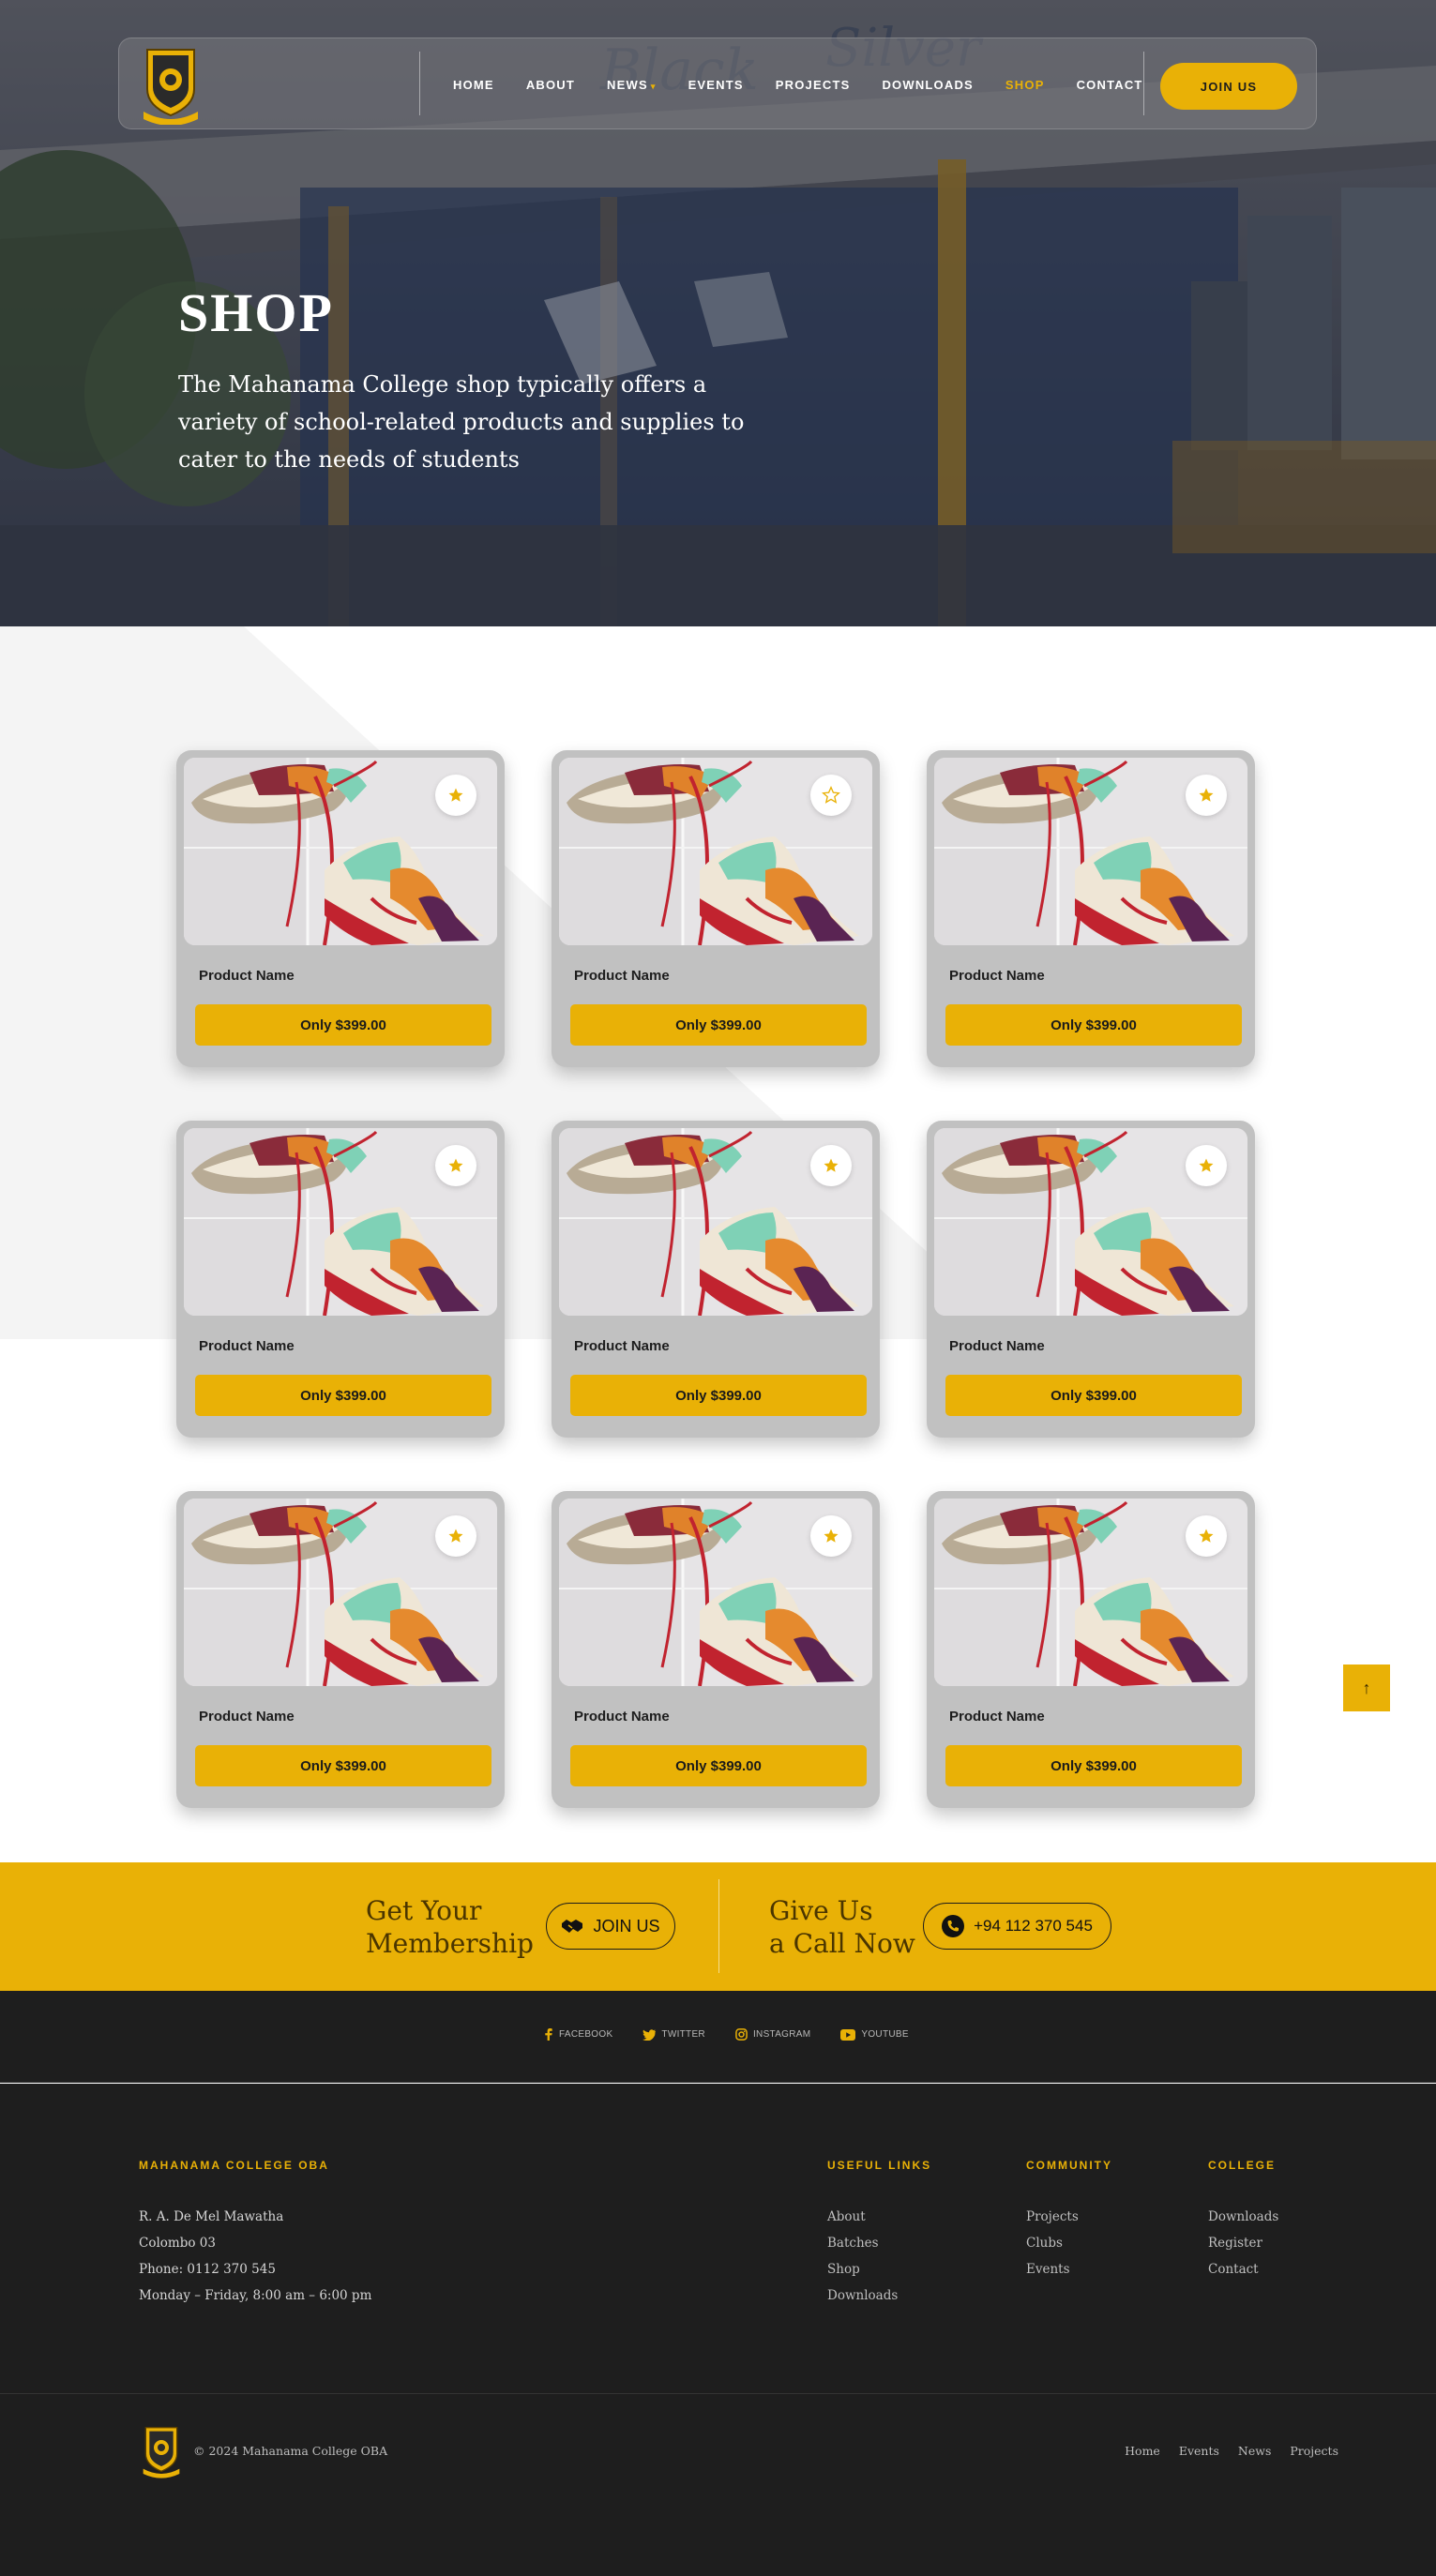 The image size is (1436, 2576). What do you see at coordinates (843, 2269) in the screenshot?
I see `footer-link-shop: Shop` at bounding box center [843, 2269].